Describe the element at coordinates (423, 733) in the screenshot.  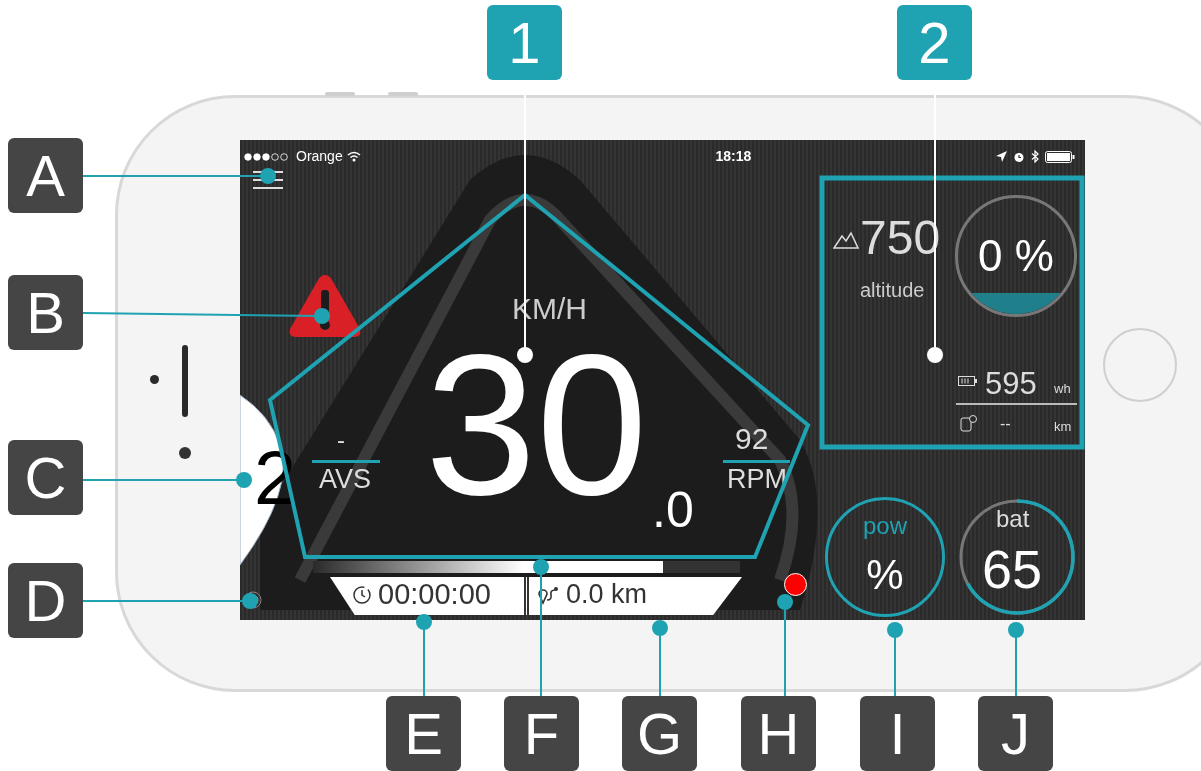
I see `callout-label: E` at that location.